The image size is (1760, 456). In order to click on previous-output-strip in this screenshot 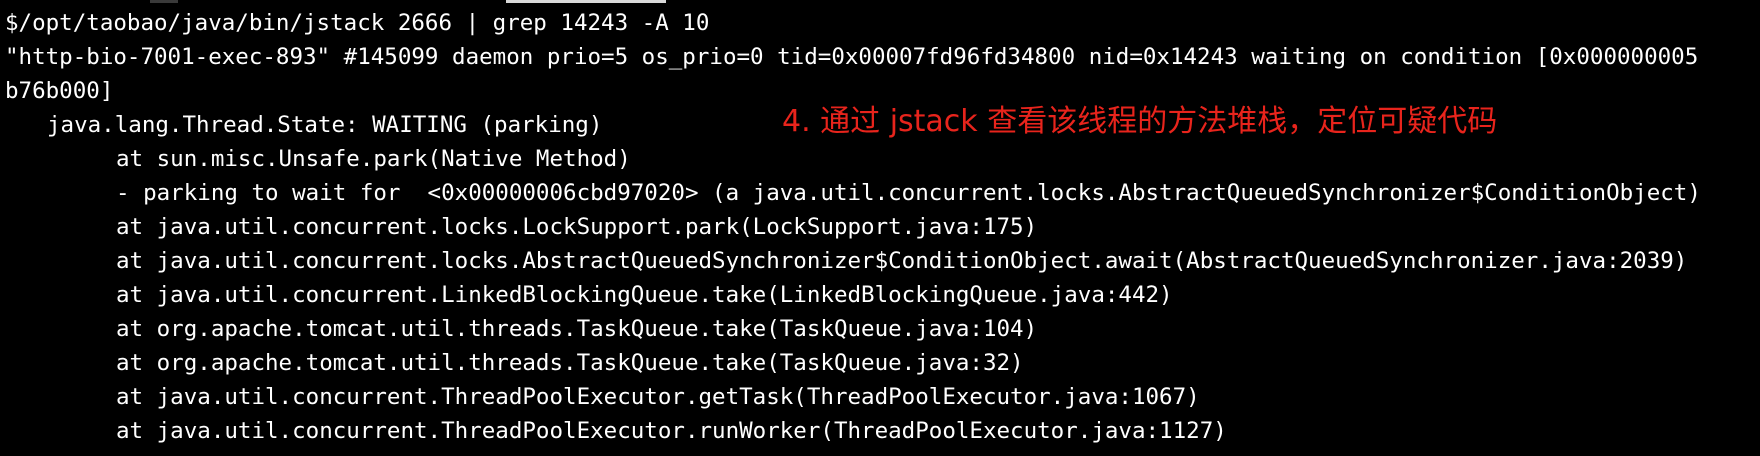, I will do `click(880, 2)`.